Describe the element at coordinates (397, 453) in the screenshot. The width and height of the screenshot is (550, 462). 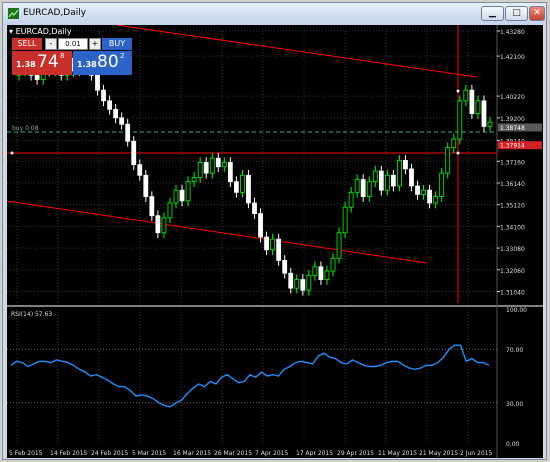
I see `date-tick-label: 11 May 2015` at that location.